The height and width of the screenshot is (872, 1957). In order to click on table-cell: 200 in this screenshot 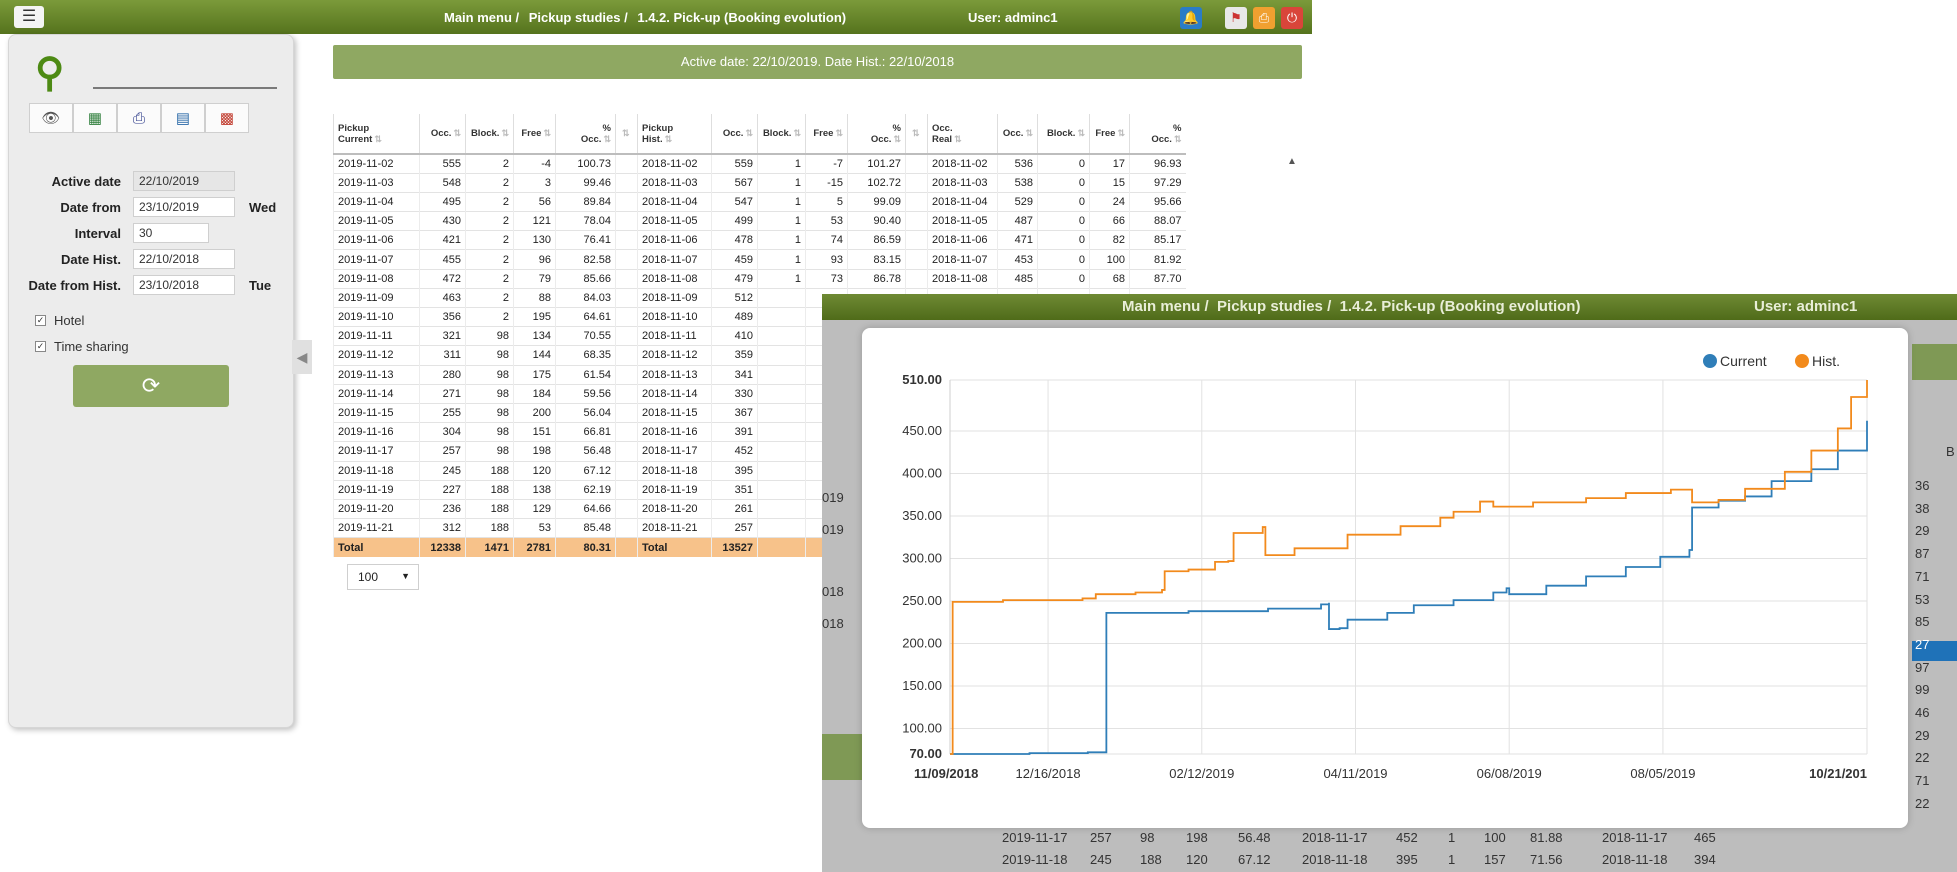, I will do `click(534, 412)`.